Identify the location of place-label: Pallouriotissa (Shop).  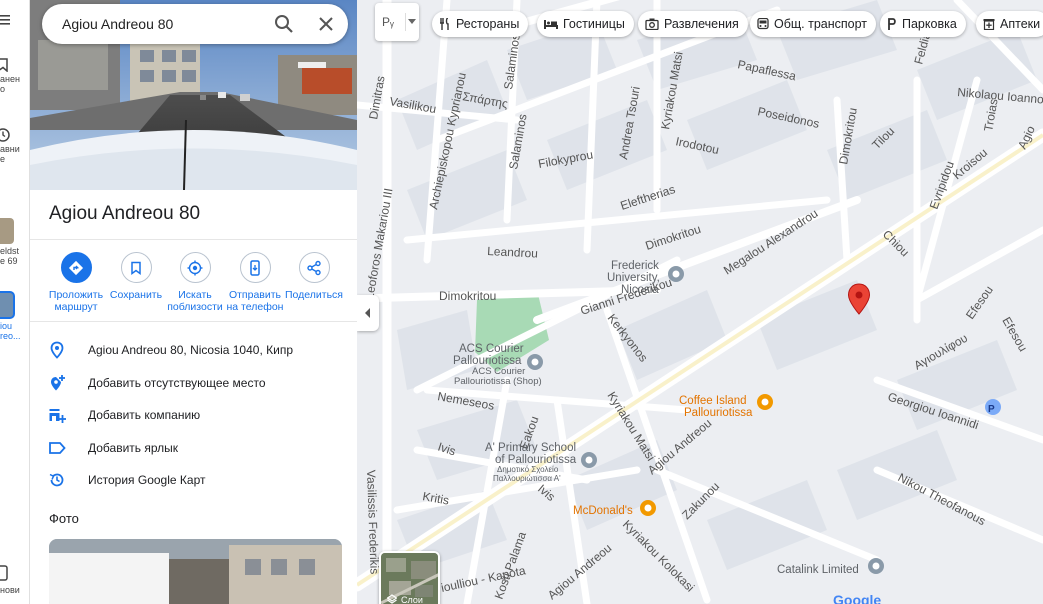
(498, 381).